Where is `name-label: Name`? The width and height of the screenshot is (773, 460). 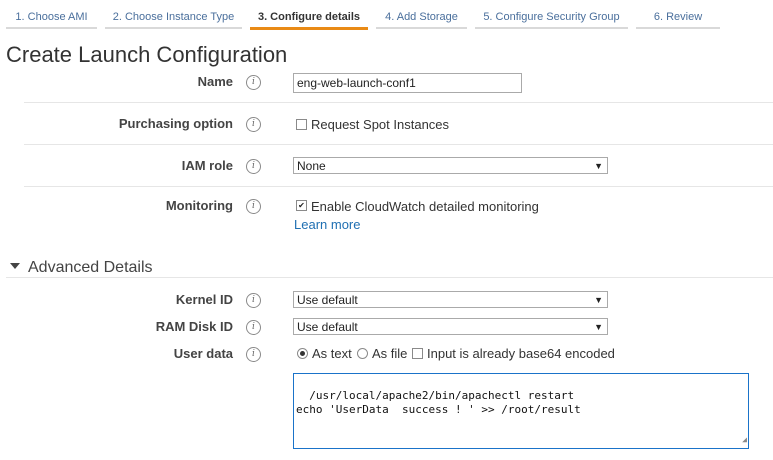 name-label: Name is located at coordinates (215, 81).